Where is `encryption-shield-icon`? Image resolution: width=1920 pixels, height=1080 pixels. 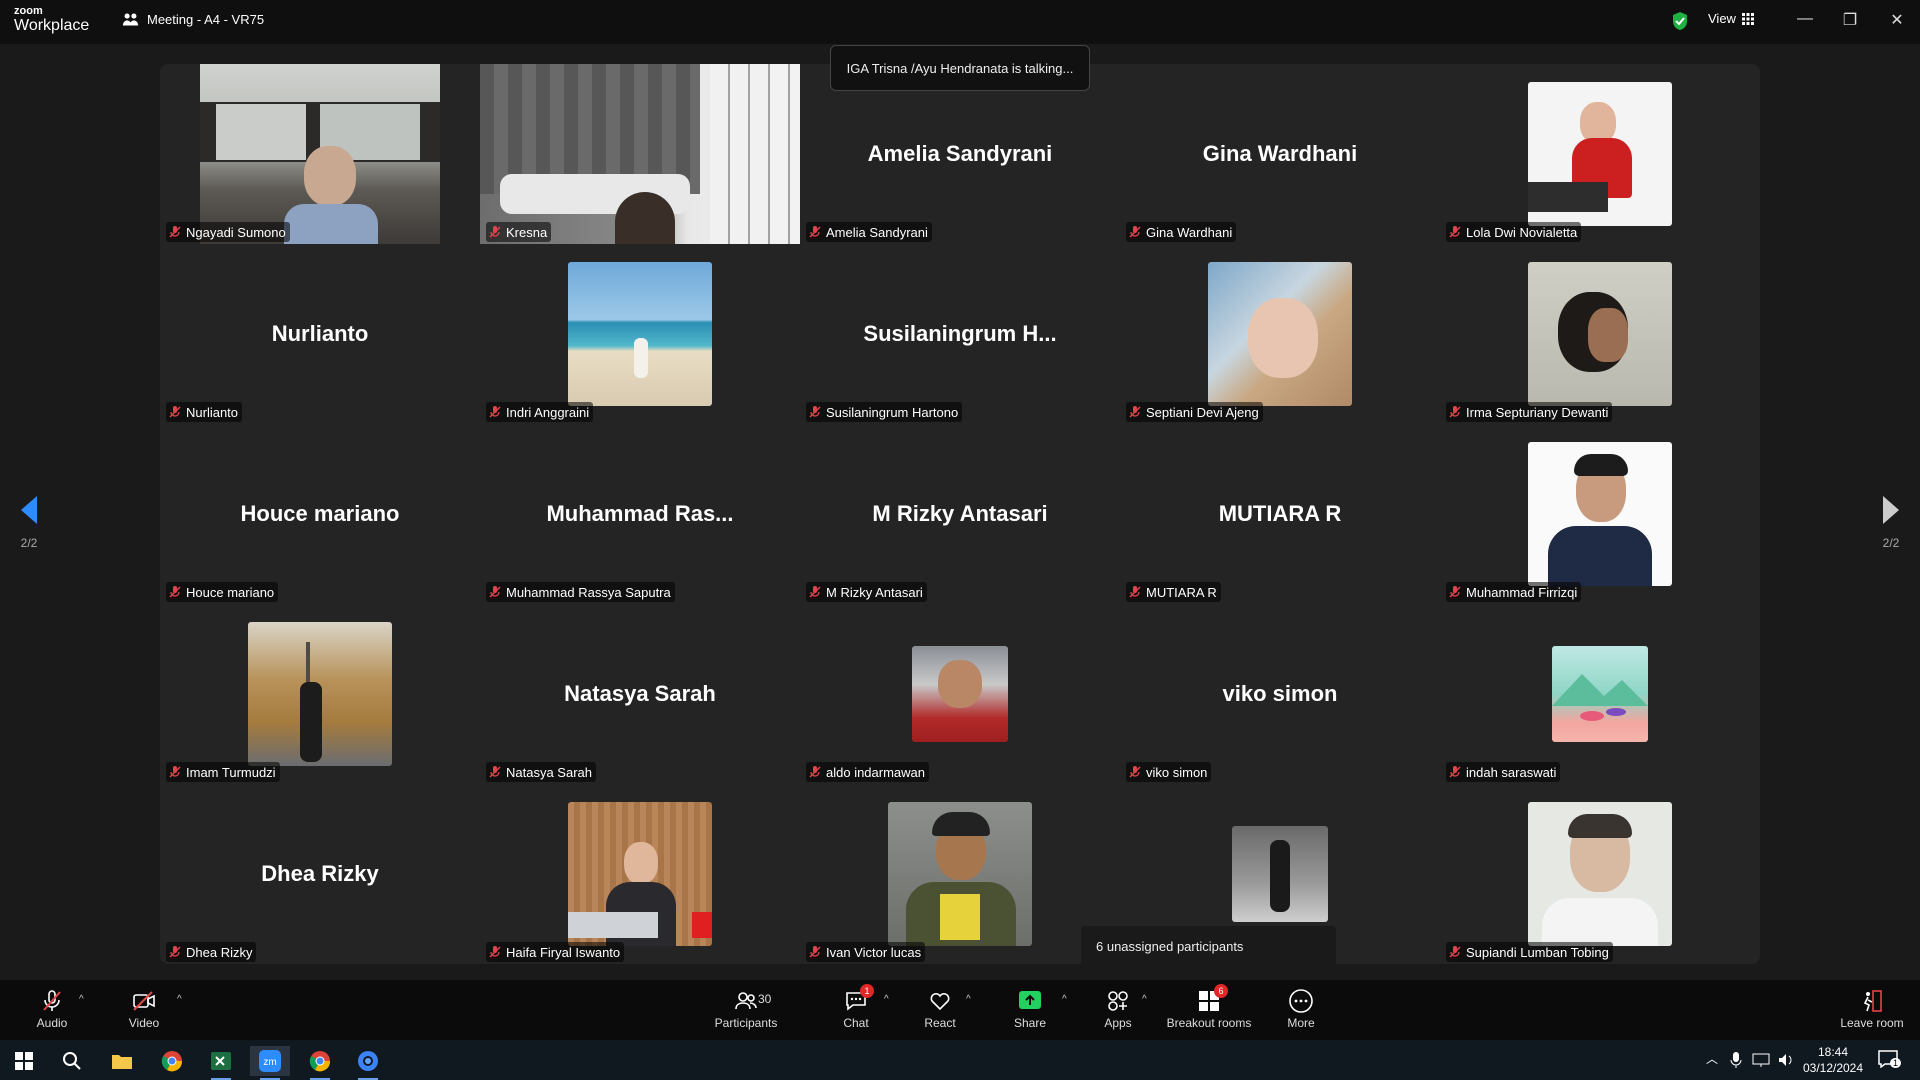 encryption-shield-icon is located at coordinates (1680, 21).